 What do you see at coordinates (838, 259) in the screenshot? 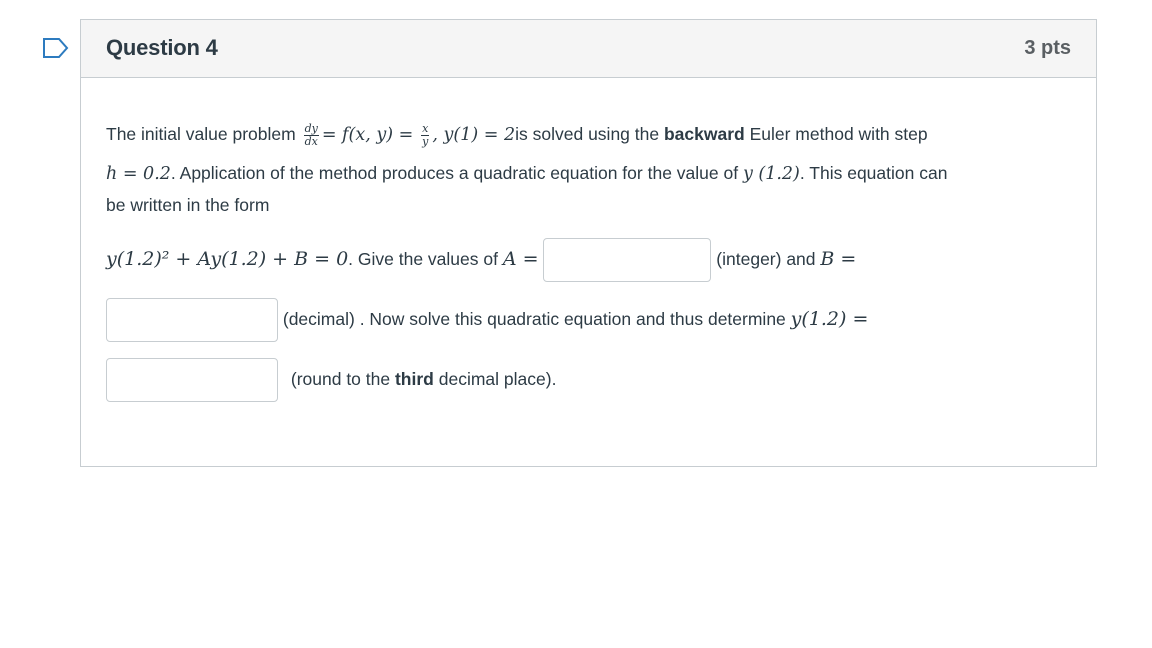
I see `b-equals: B =` at bounding box center [838, 259].